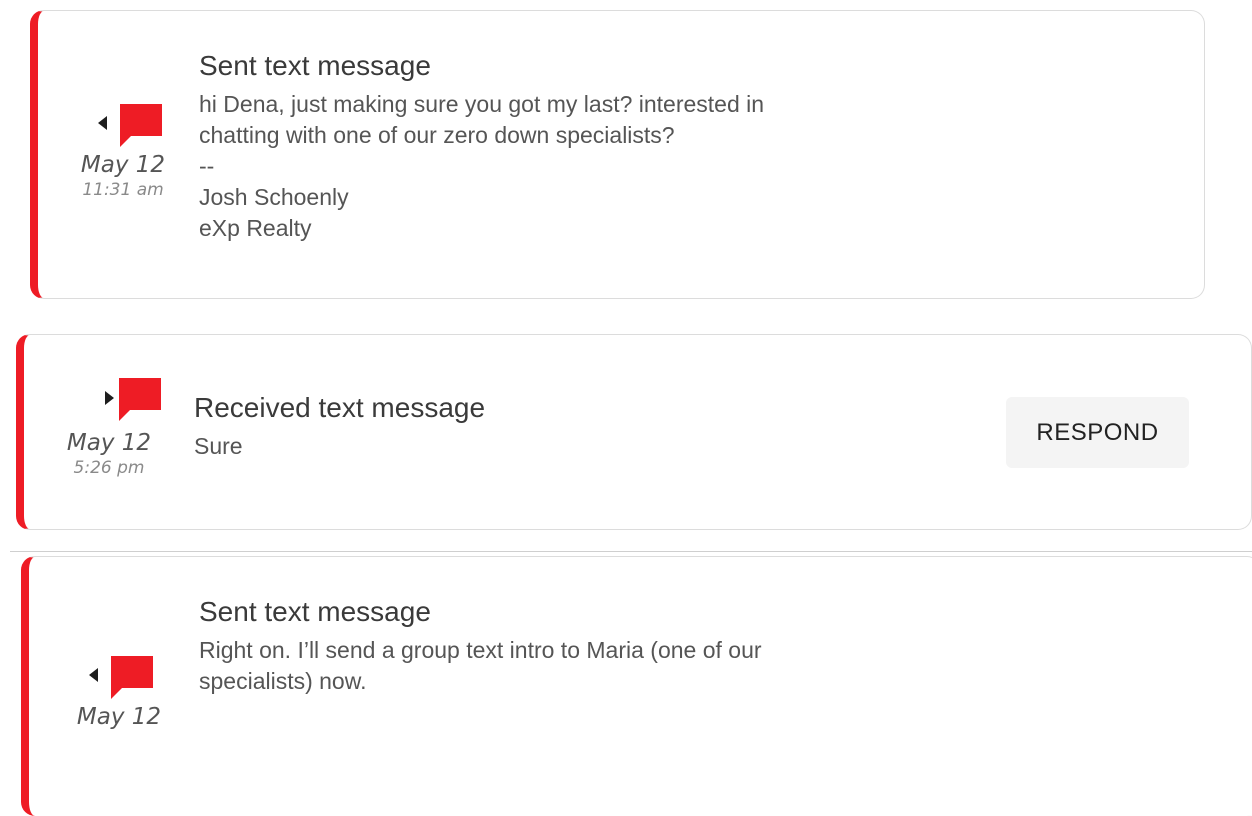 The height and width of the screenshot is (816, 1252). What do you see at coordinates (109, 468) in the screenshot?
I see `message-time: 5:26 pm` at bounding box center [109, 468].